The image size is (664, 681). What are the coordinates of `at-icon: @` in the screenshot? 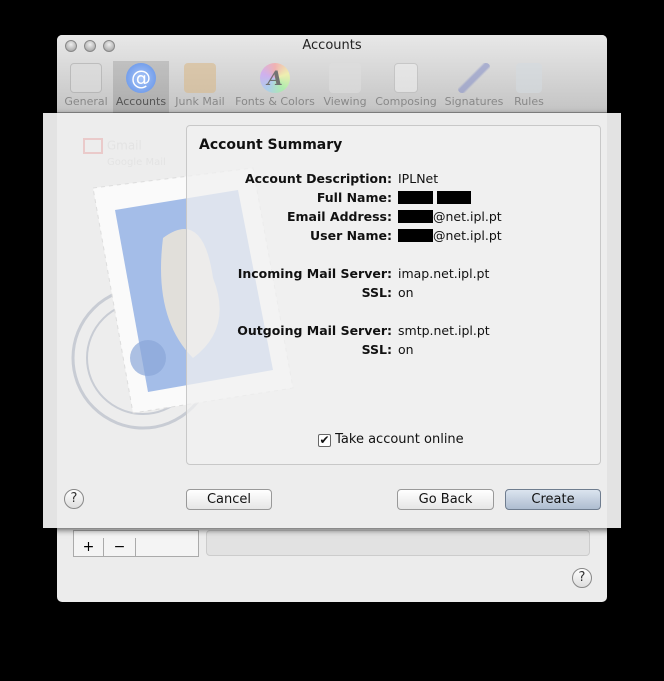 It's located at (141, 78).